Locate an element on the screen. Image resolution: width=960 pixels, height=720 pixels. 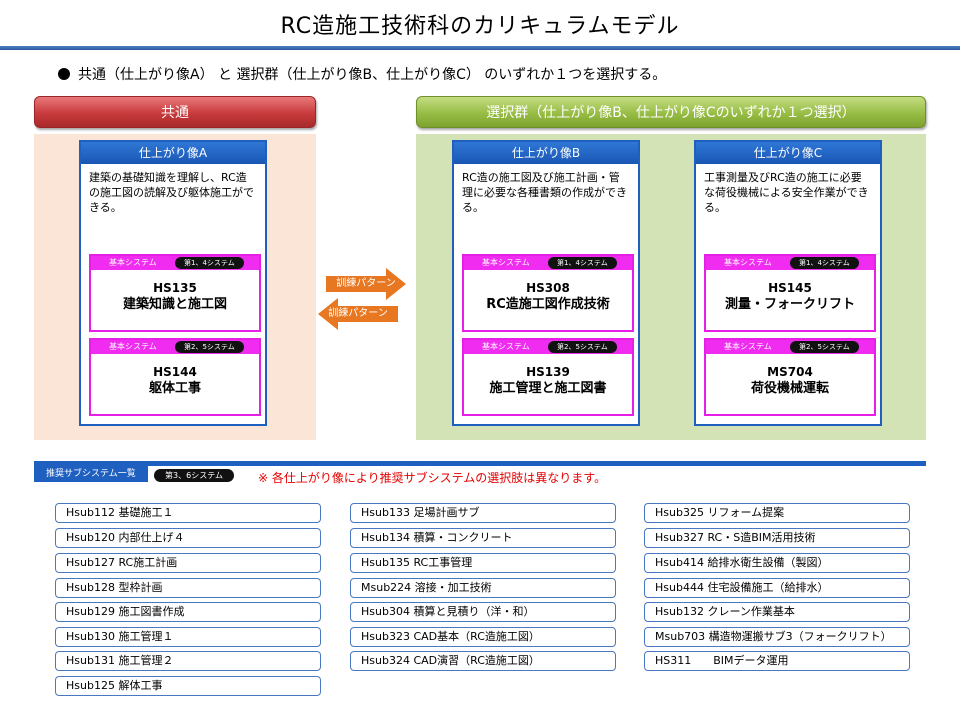
common-header: 共通 is located at coordinates (175, 112).